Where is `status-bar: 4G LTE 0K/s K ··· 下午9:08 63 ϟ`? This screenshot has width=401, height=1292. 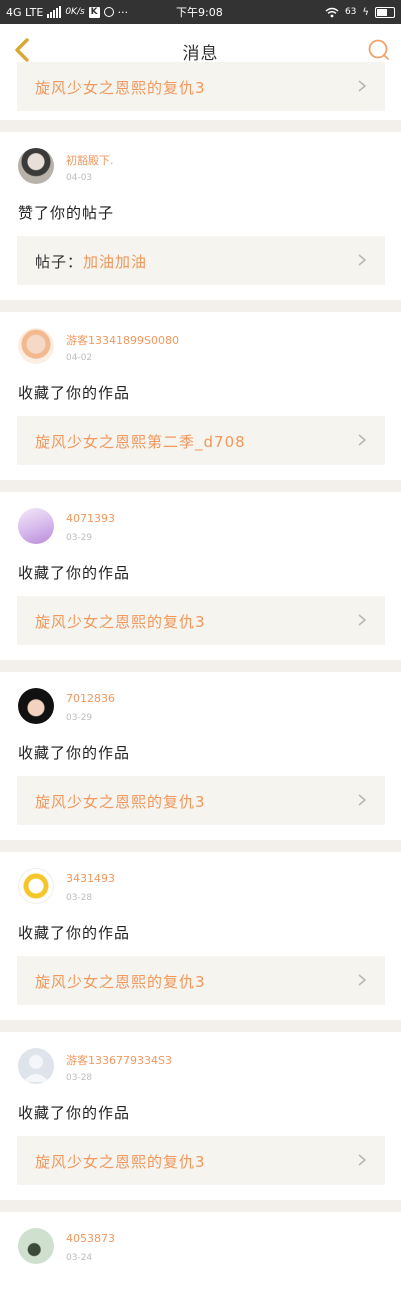 status-bar: 4G LTE 0K/s K ··· 下午9:08 63 ϟ is located at coordinates (200, 12).